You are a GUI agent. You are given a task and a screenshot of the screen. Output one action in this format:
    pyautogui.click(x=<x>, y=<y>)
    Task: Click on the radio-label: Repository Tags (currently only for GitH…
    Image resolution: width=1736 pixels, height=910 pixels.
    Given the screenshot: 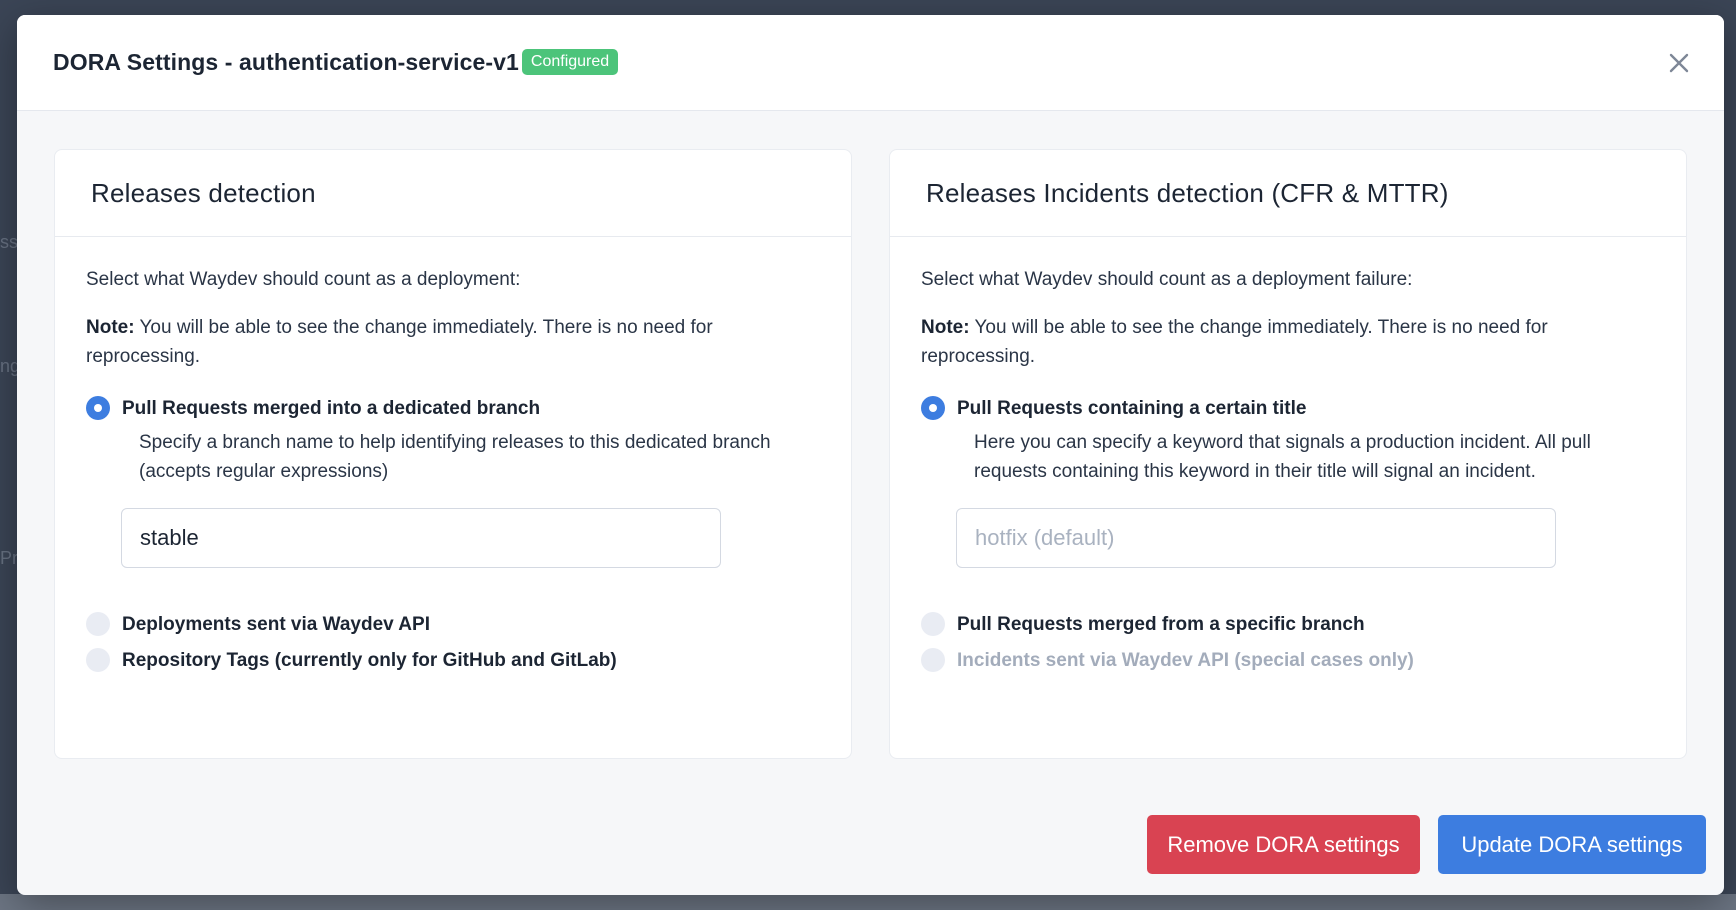 What is the action you would take?
    pyautogui.click(x=369, y=660)
    